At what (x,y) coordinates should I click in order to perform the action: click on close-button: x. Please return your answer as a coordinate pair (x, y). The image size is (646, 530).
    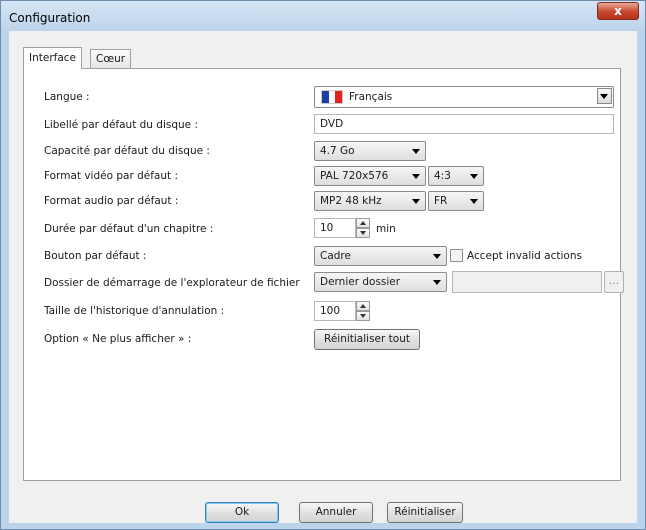
    Looking at the image, I should click on (618, 11).